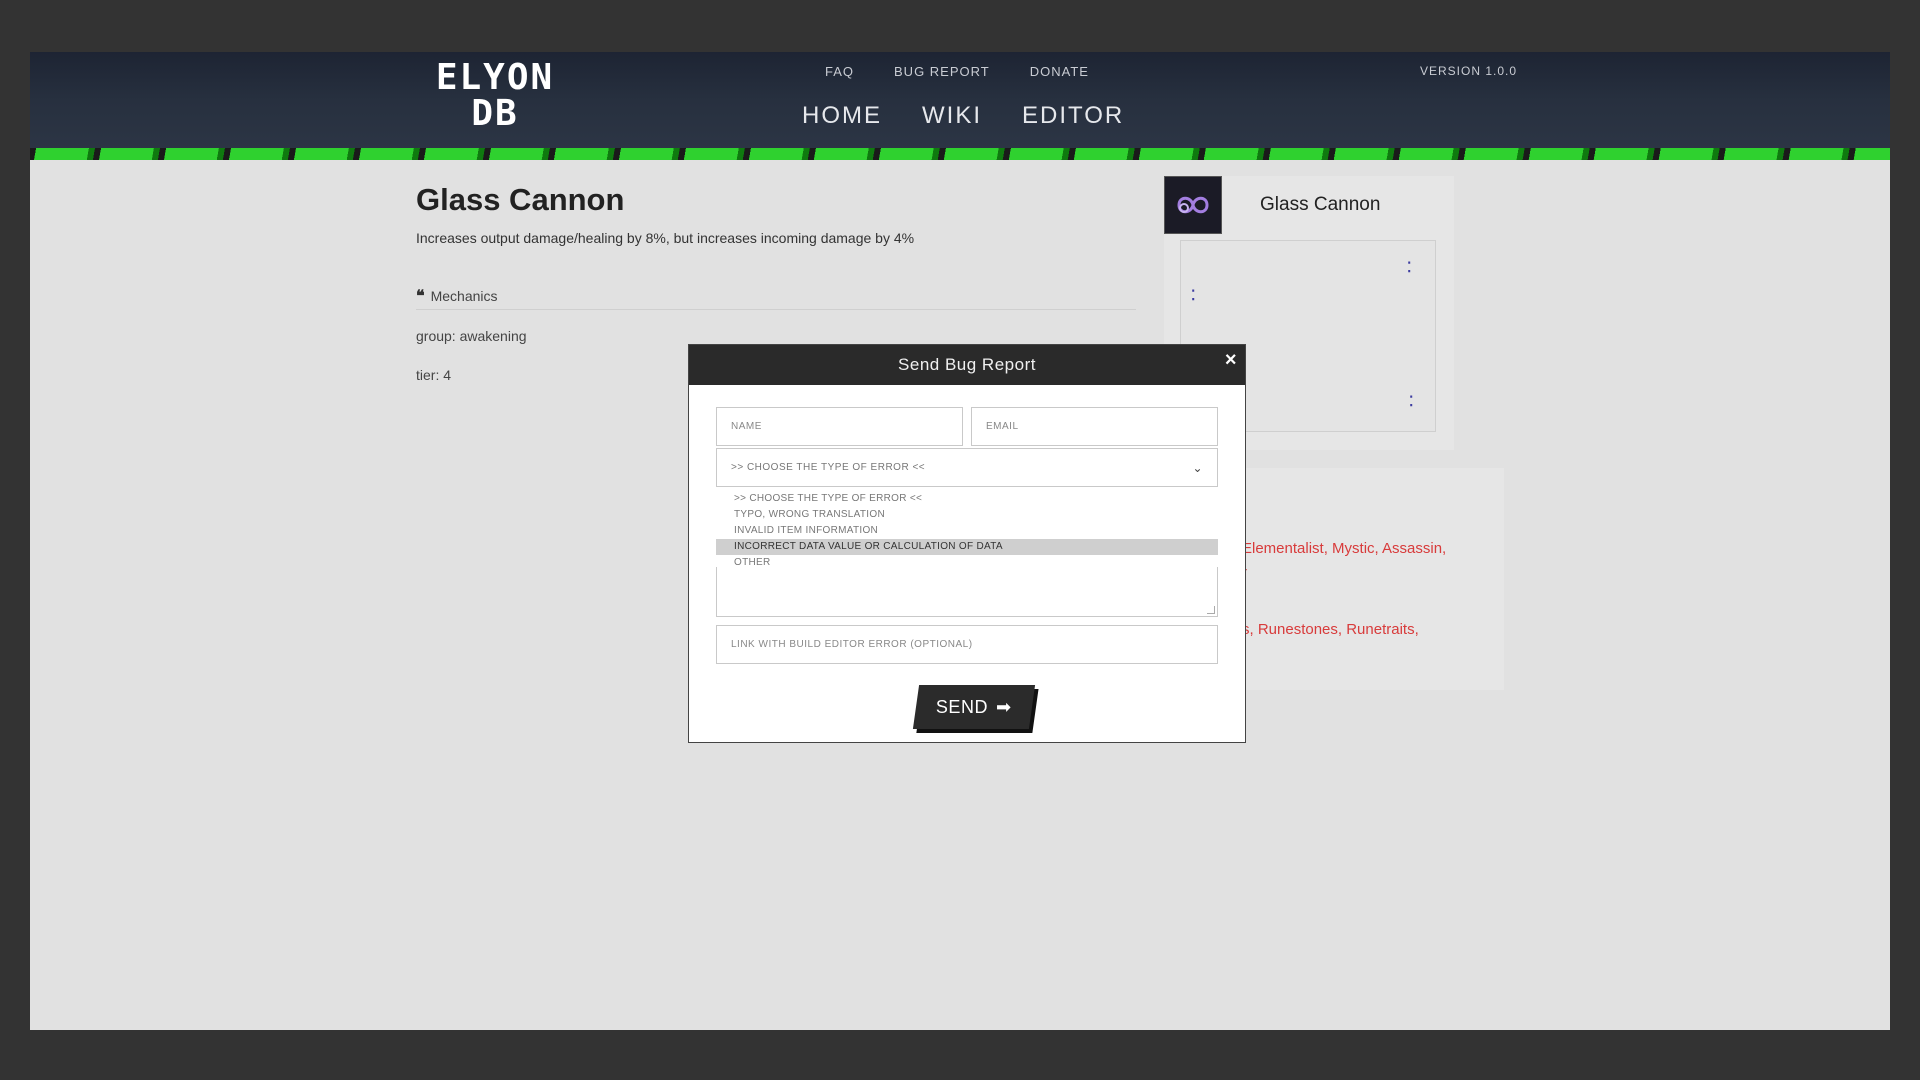  What do you see at coordinates (1469, 71) in the screenshot?
I see `version-label: VERSION 1.0.0` at bounding box center [1469, 71].